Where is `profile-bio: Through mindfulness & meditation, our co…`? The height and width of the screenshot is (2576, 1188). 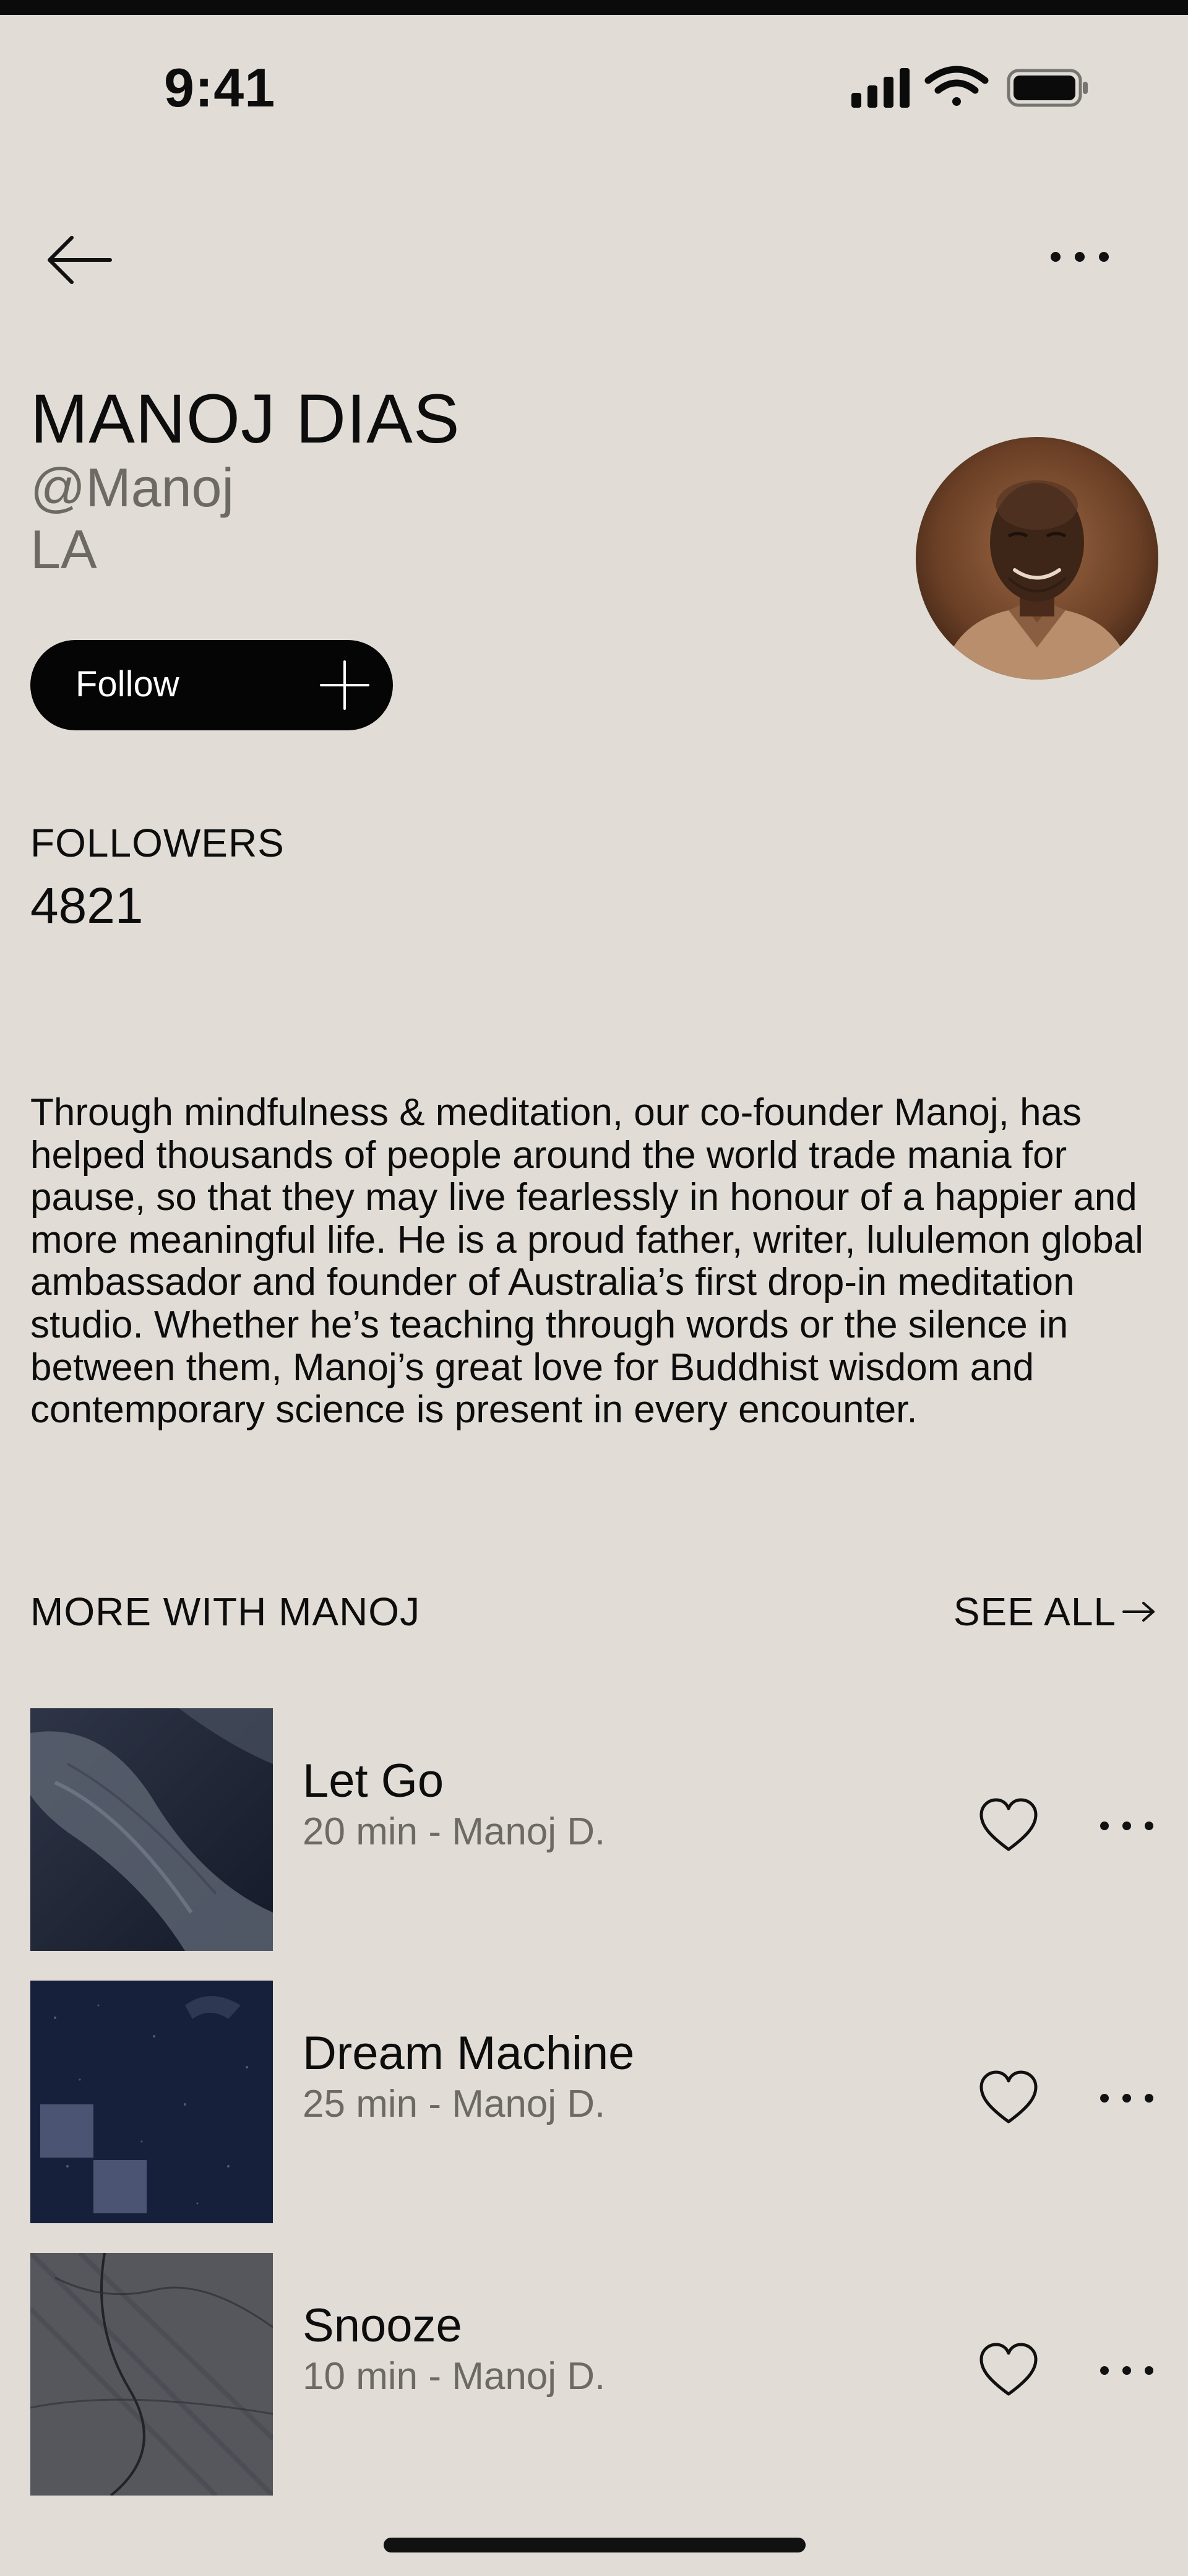 profile-bio: Through mindfulness & meditation, our co… is located at coordinates (586, 1261).